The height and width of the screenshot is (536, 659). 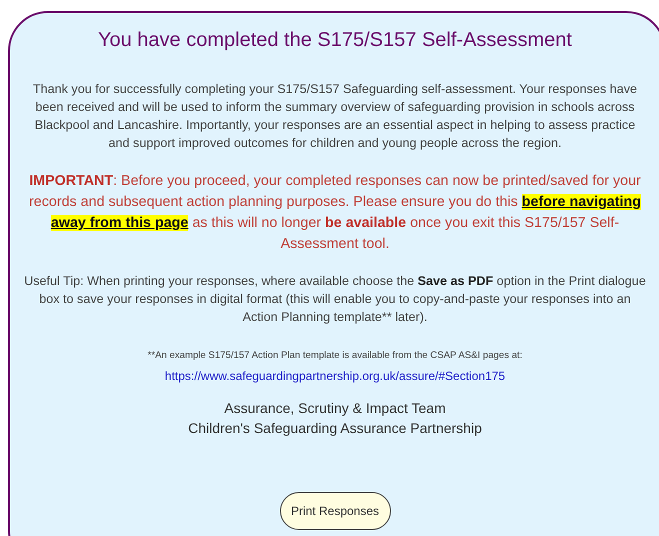 What do you see at coordinates (335, 213) in the screenshot?
I see `important-notice: IMPORTANT: Before you proceed, your completed responses can now be printed/saved for your records and subsequent action planning purposes. Please ensure you do this before navigating away from this page as this will no longer be available once you exit this S175/157 Self-Assessment tool.` at bounding box center [335, 213].